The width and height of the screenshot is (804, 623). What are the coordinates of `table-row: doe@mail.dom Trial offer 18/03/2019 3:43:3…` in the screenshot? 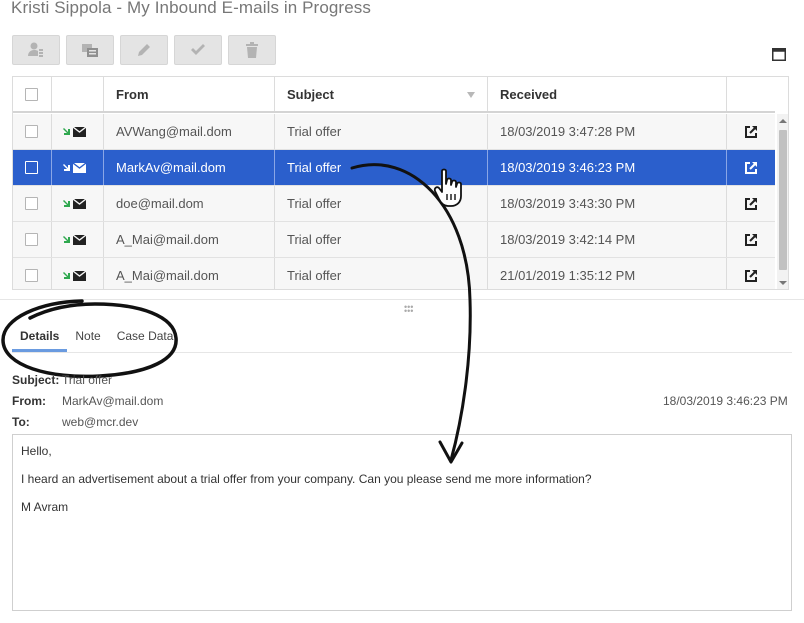 It's located at (394, 204).